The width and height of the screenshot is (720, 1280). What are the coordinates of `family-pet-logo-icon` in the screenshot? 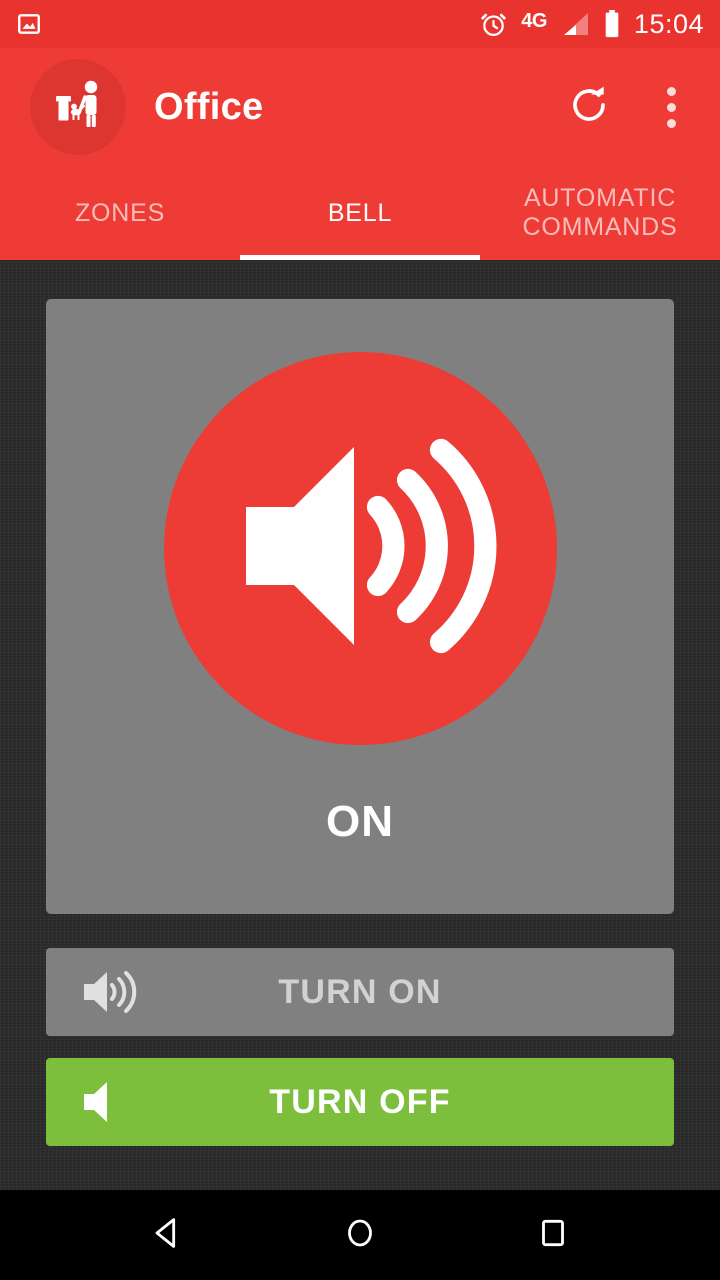 It's located at (78, 107).